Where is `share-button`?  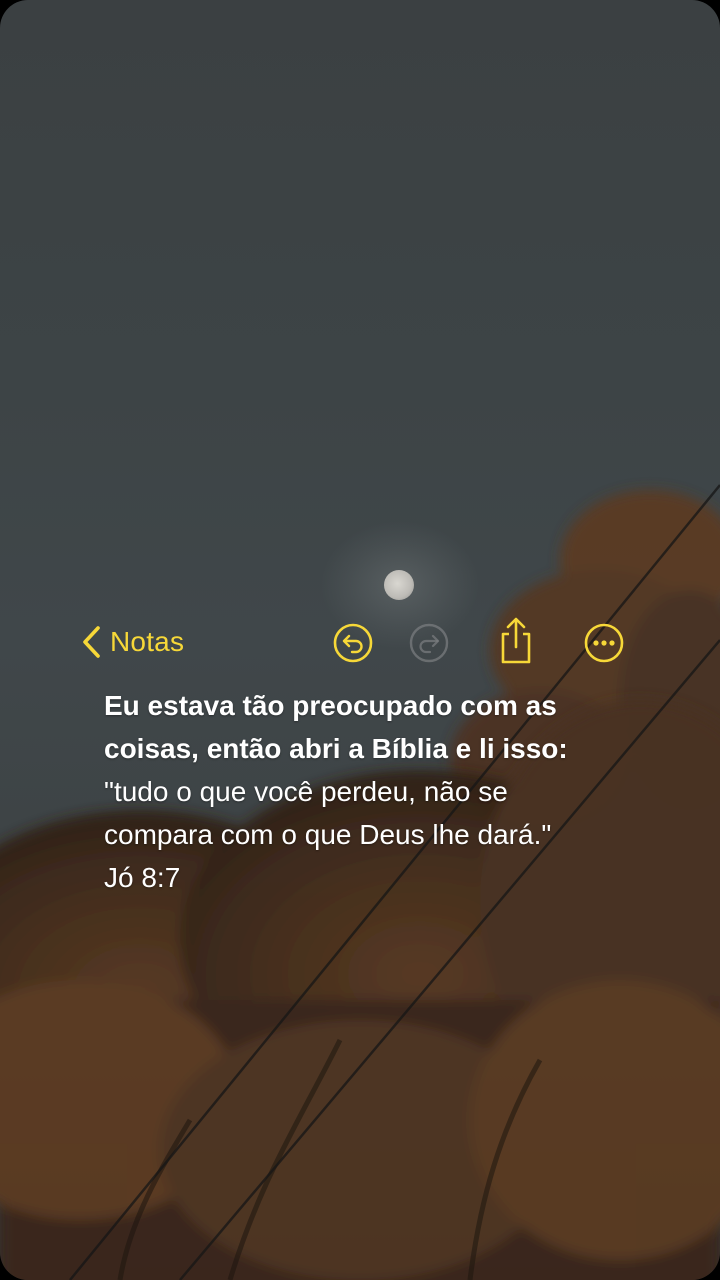
share-button is located at coordinates (516, 640).